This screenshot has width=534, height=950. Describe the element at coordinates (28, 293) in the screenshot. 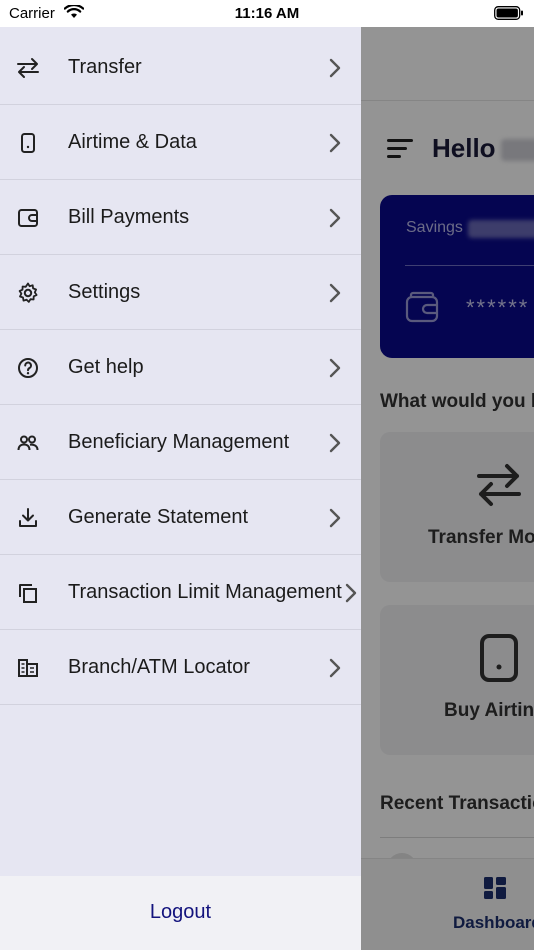

I see `gear-icon` at that location.